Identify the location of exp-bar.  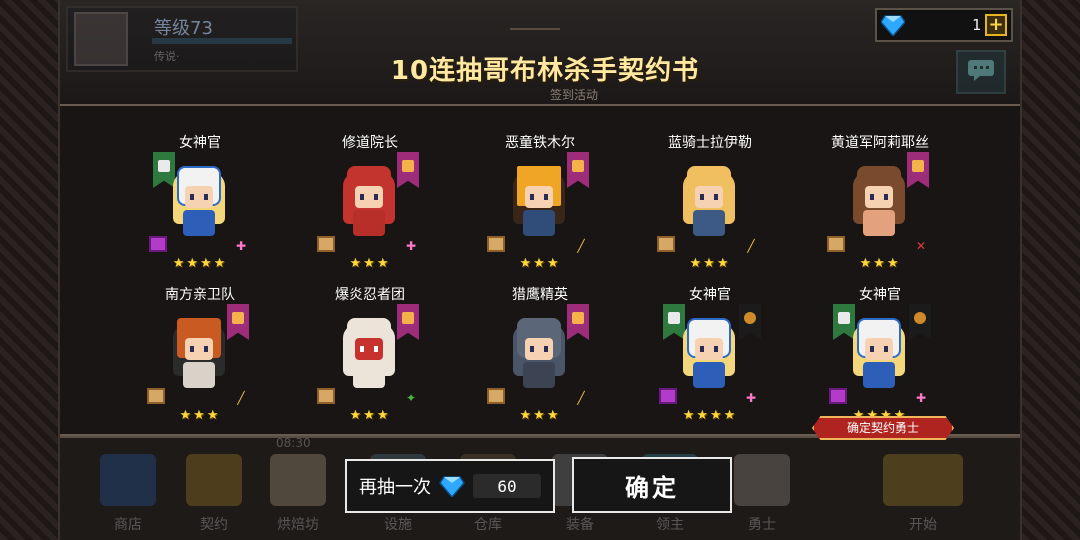
(222, 41).